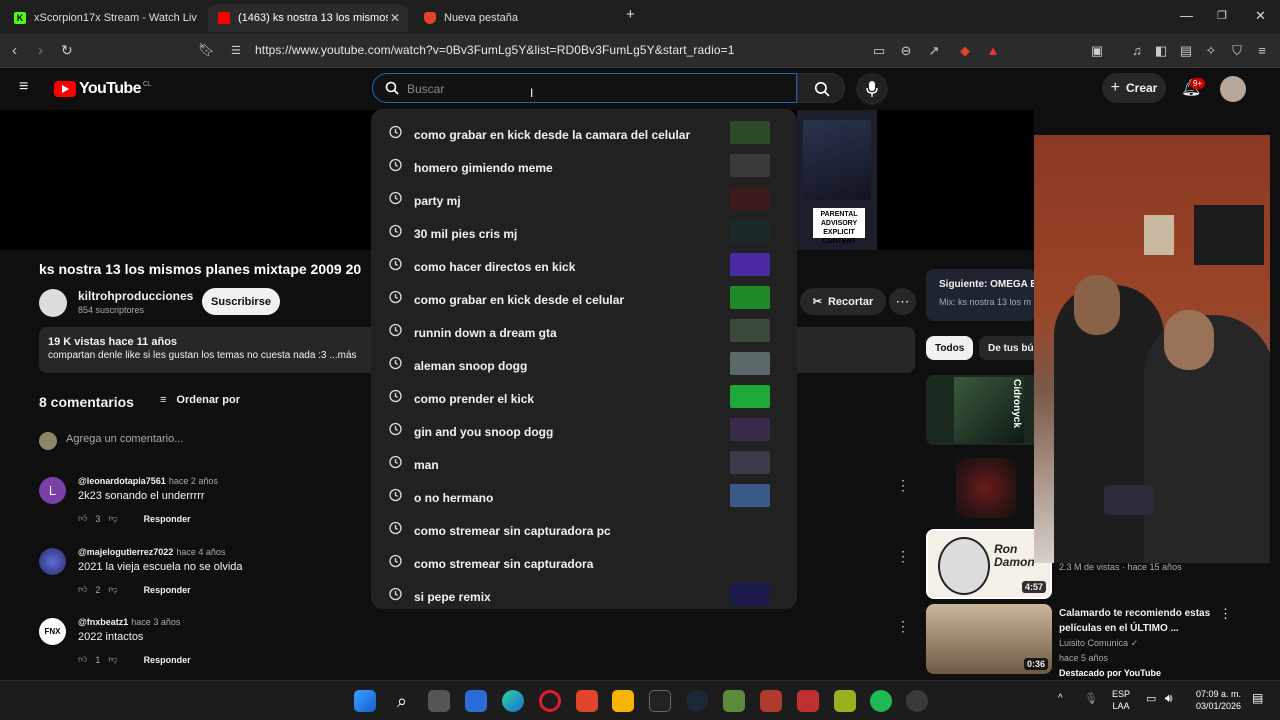 This screenshot has height=720, width=1280. I want to click on suggestion-item: party mj, so click(584, 198).